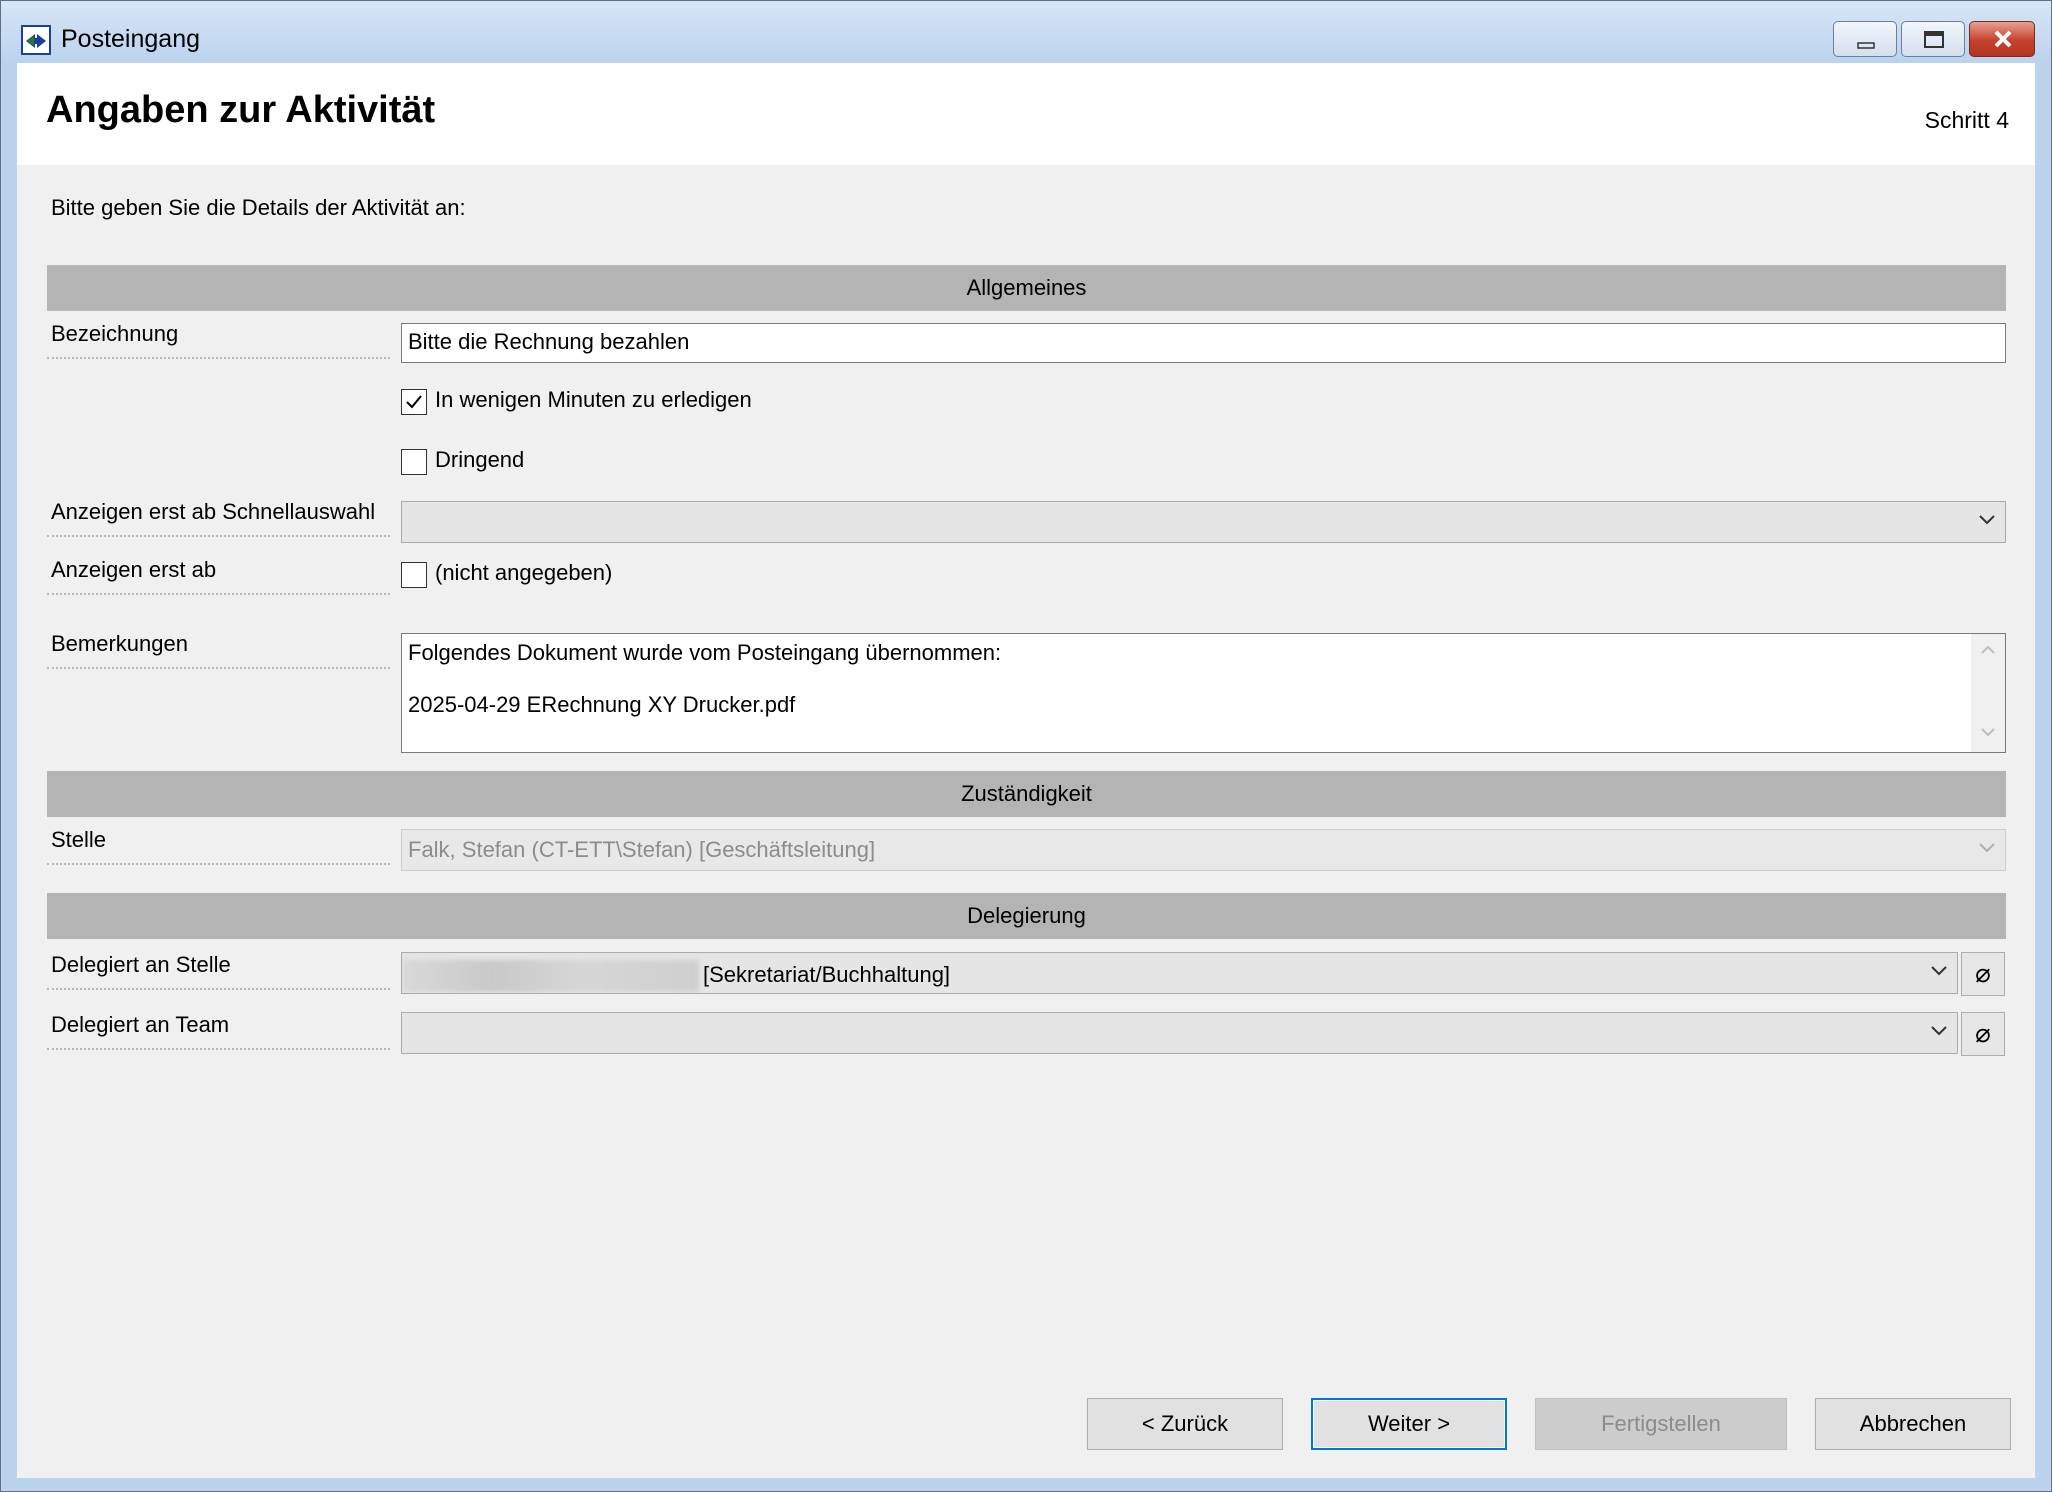 This screenshot has width=2052, height=1492. What do you see at coordinates (218, 845) in the screenshot?
I see `label-stelle: Stelle` at bounding box center [218, 845].